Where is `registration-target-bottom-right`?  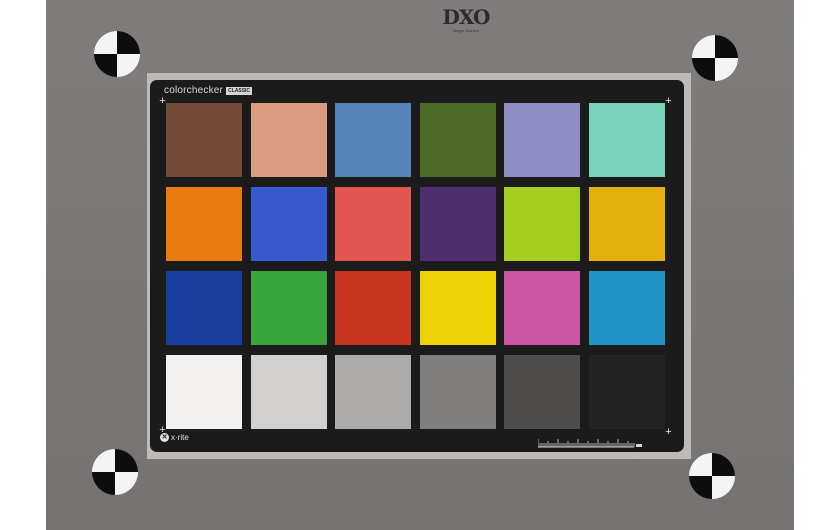
registration-target-bottom-right is located at coordinates (712, 476).